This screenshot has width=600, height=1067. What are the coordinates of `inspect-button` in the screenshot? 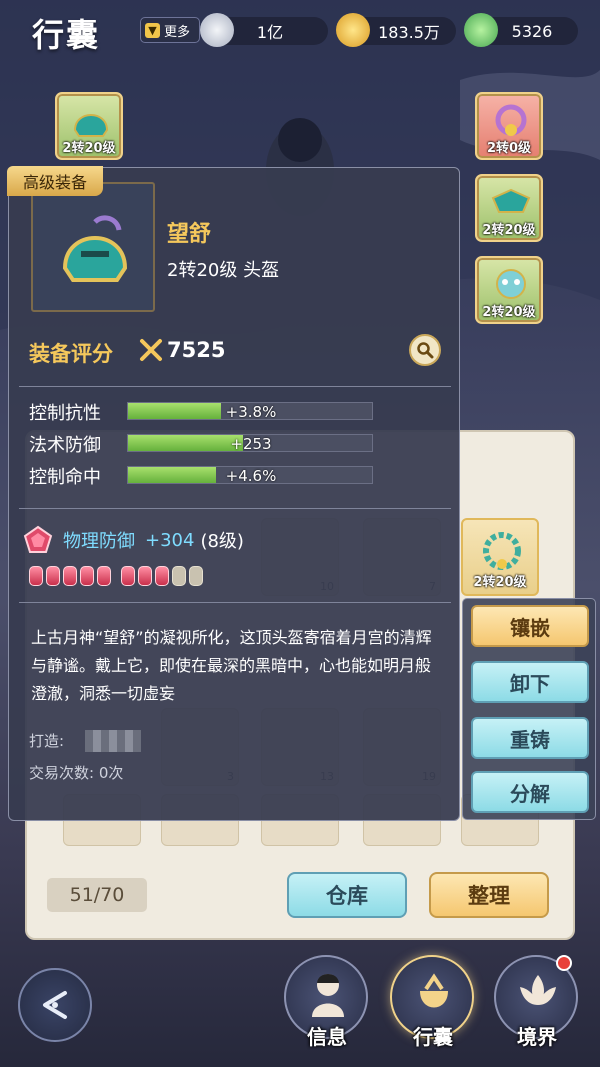 It's located at (425, 350).